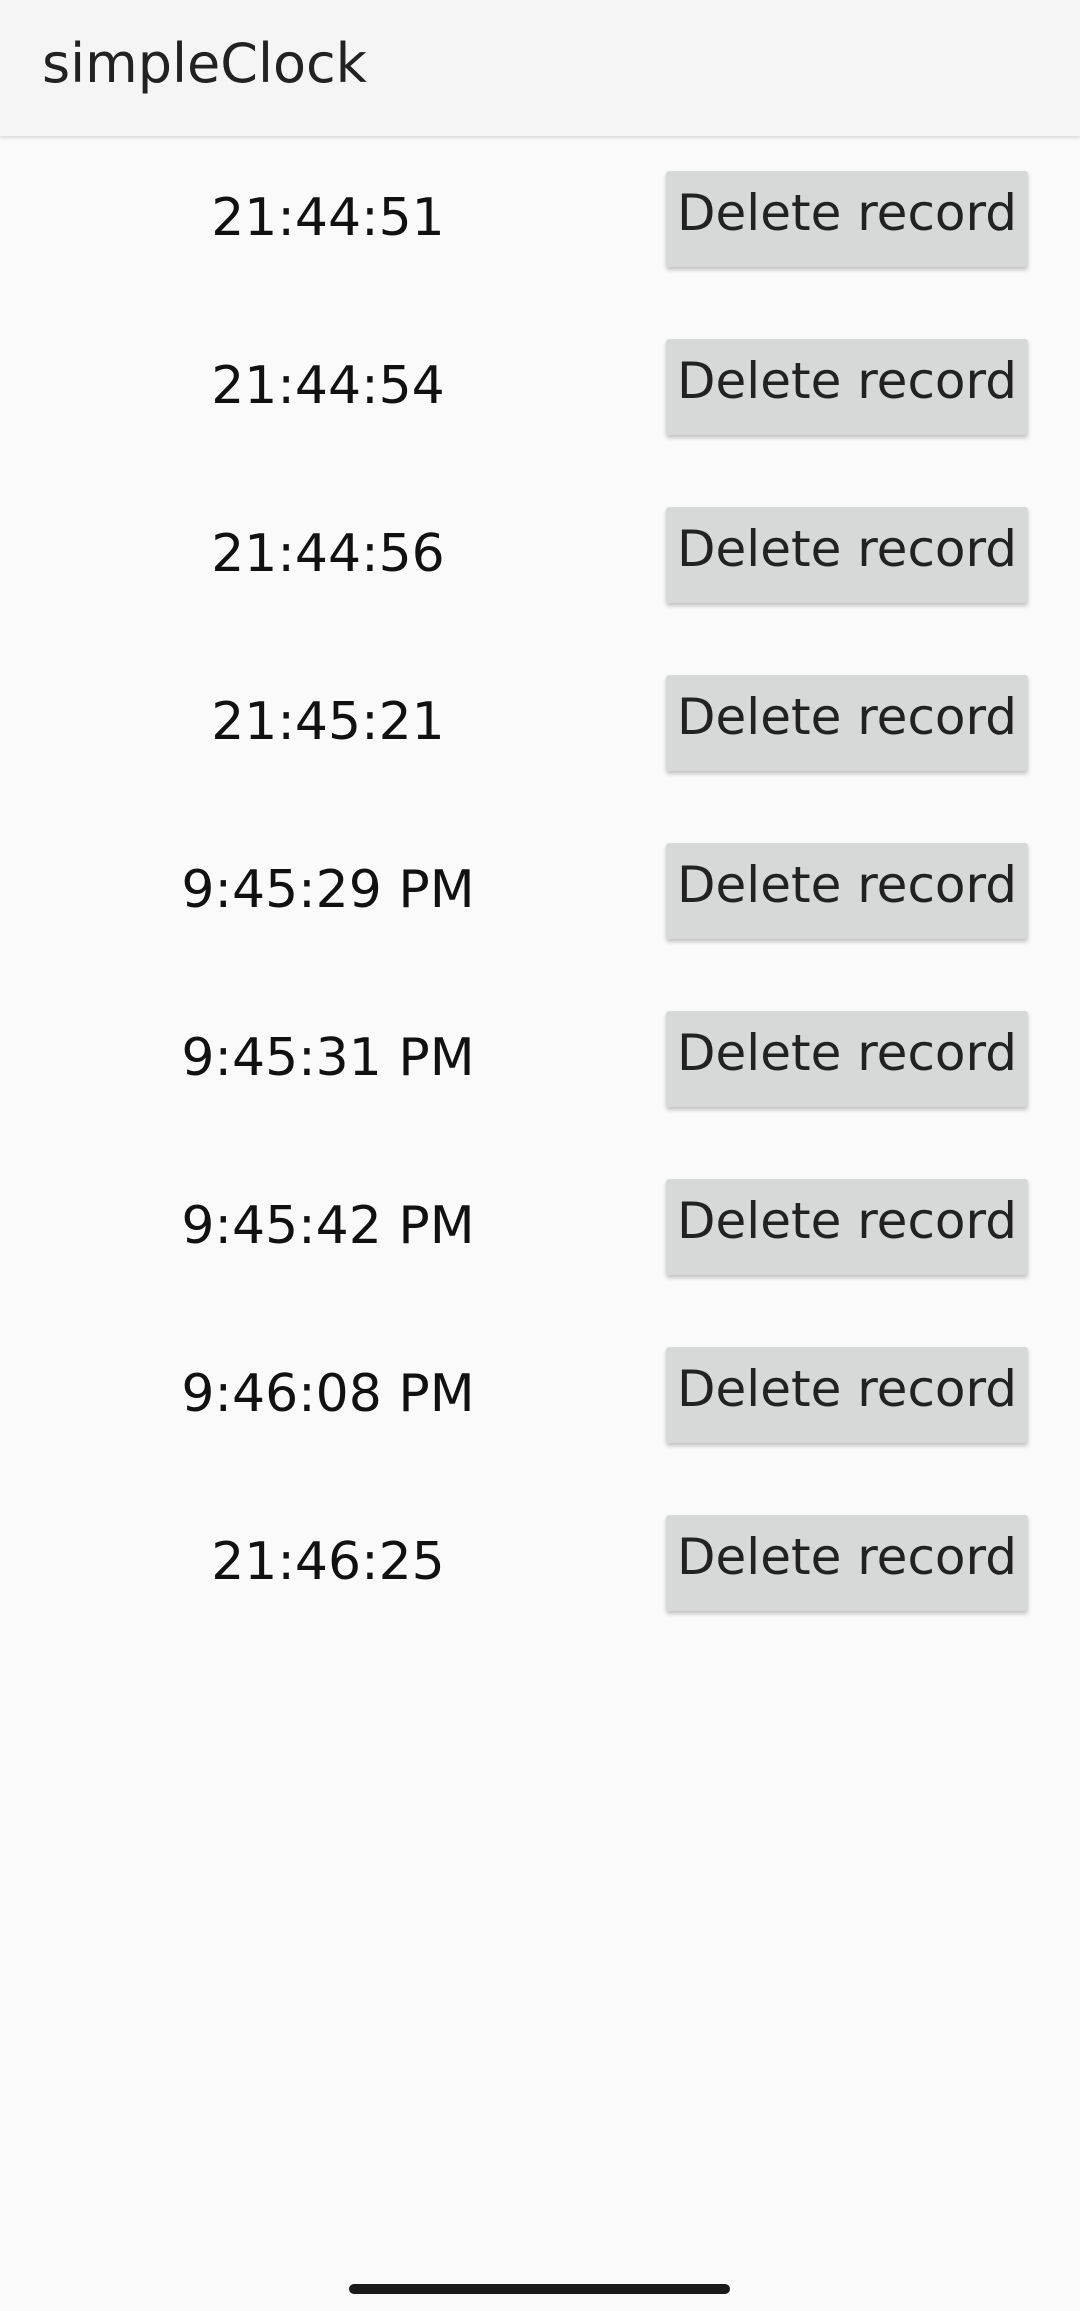 The image size is (1080, 2311). Describe the element at coordinates (328, 554) in the screenshot. I see `record-time: 21:44:56` at that location.